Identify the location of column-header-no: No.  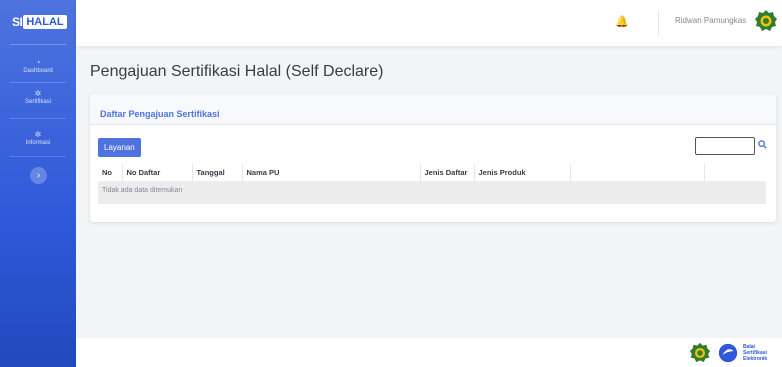
(110, 172).